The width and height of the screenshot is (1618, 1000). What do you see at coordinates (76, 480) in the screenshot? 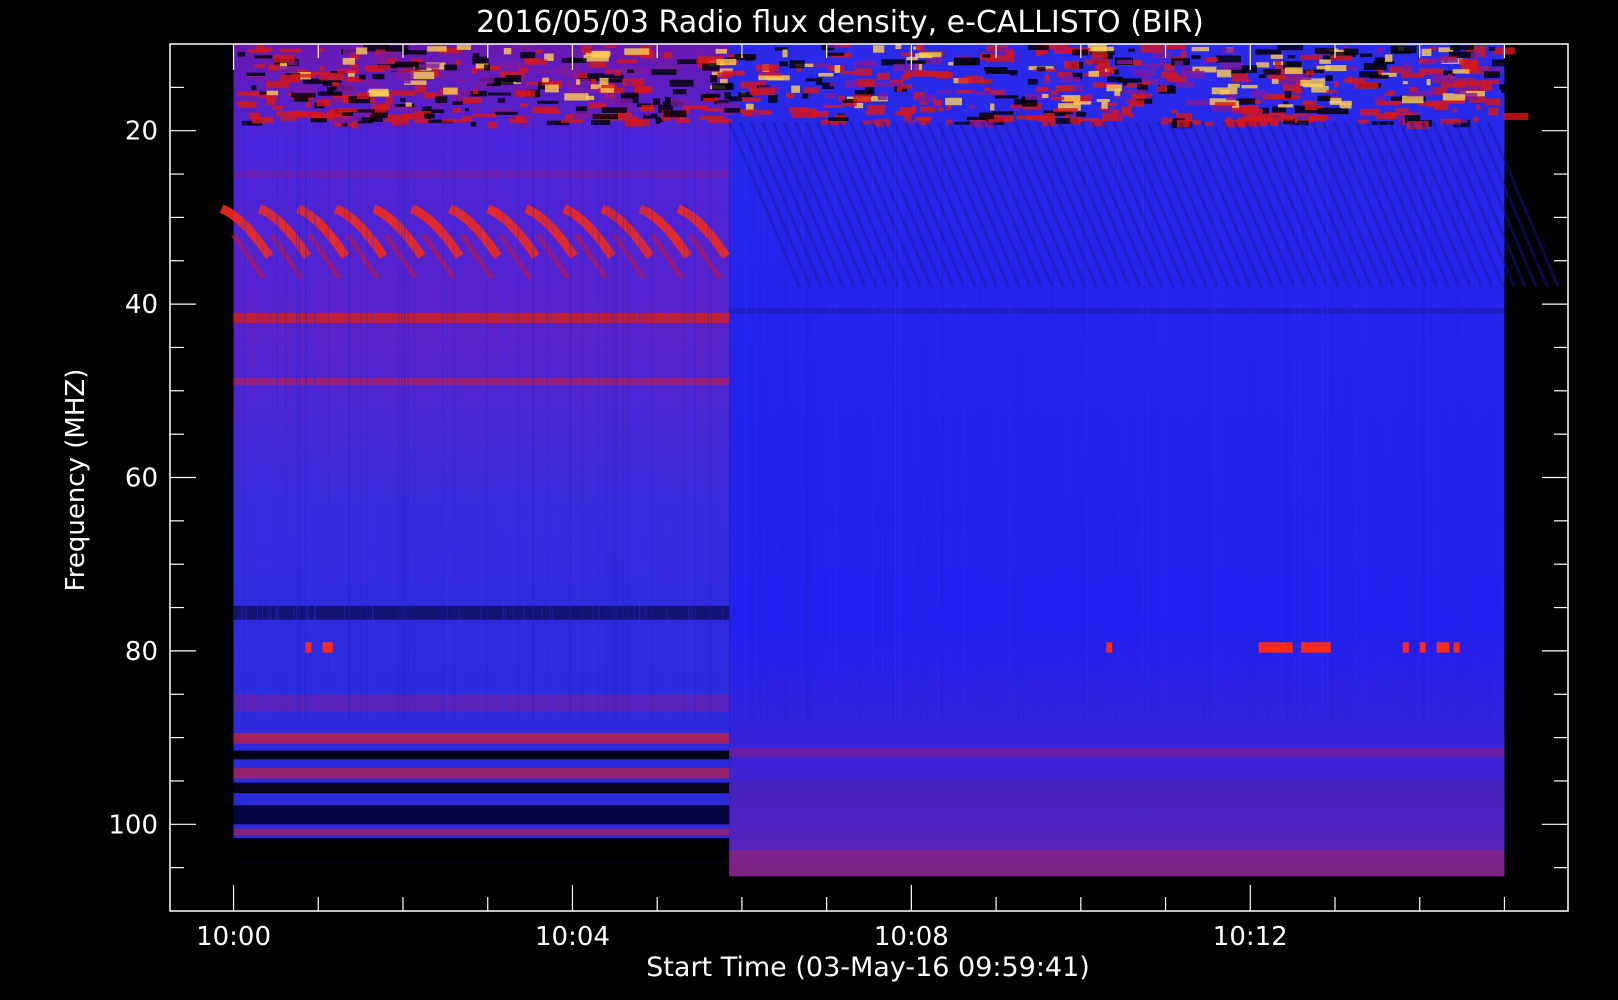
I see `y-axis-label: Frequency (MHZ)` at bounding box center [76, 480].